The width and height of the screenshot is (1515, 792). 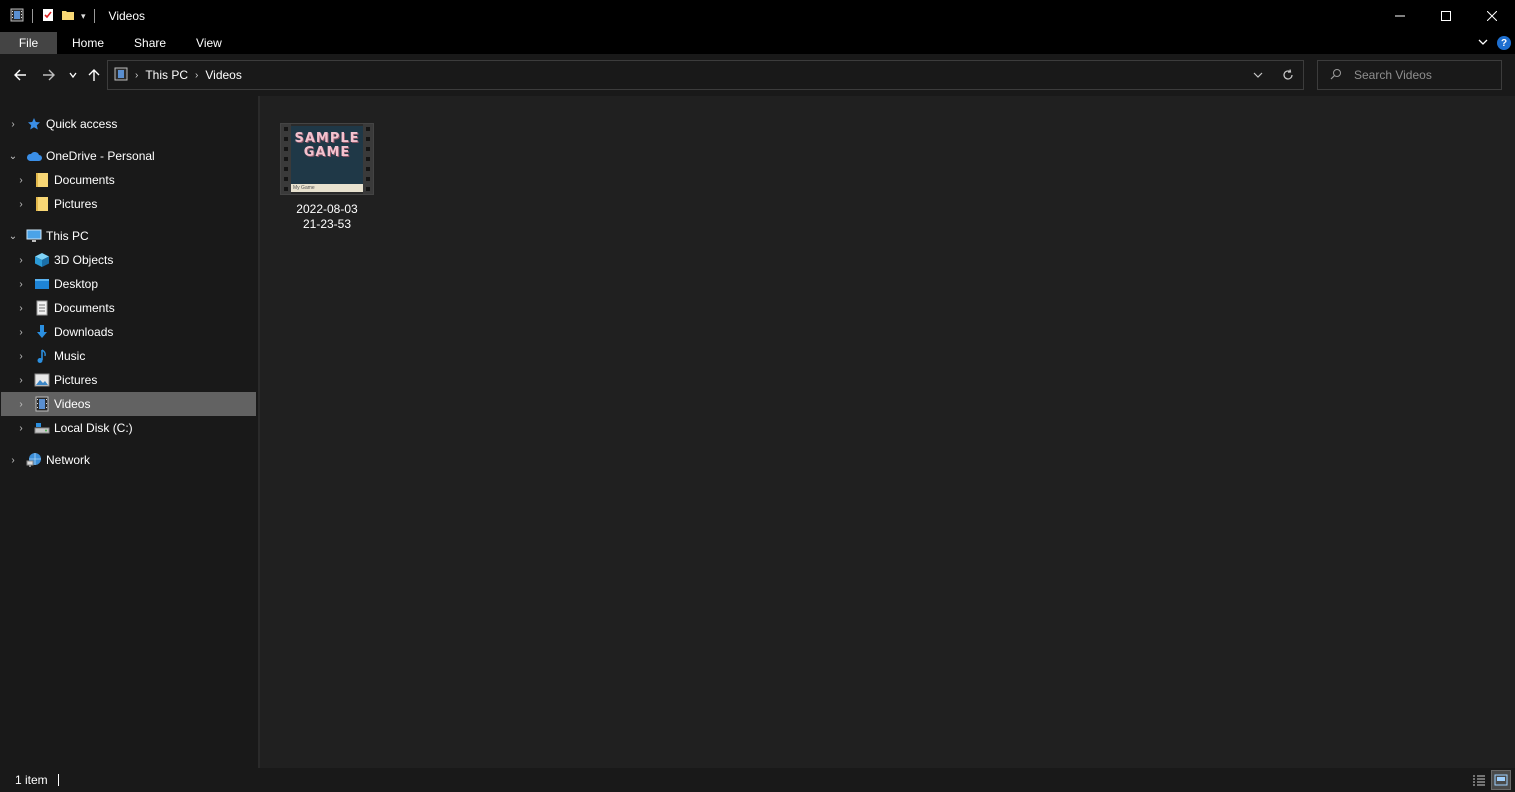 What do you see at coordinates (67, 236) in the screenshot?
I see `sidebar-item-label: This PC` at bounding box center [67, 236].